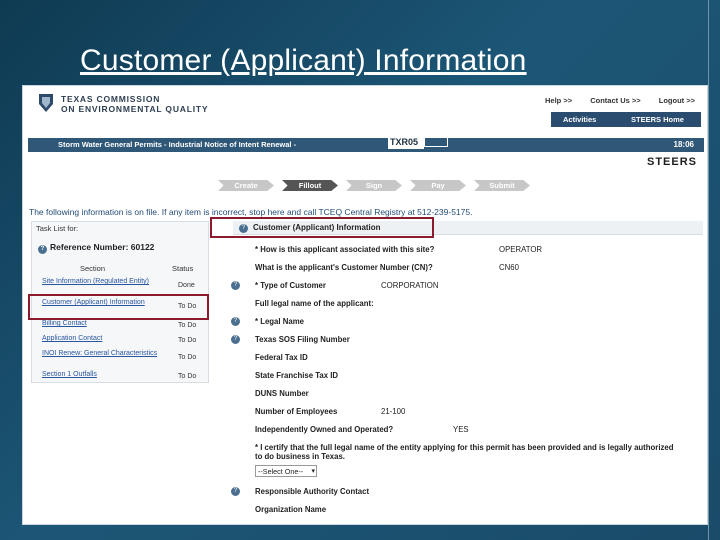 This screenshot has width=720, height=540. I want to click on field-value-employees: 21-100, so click(393, 411).